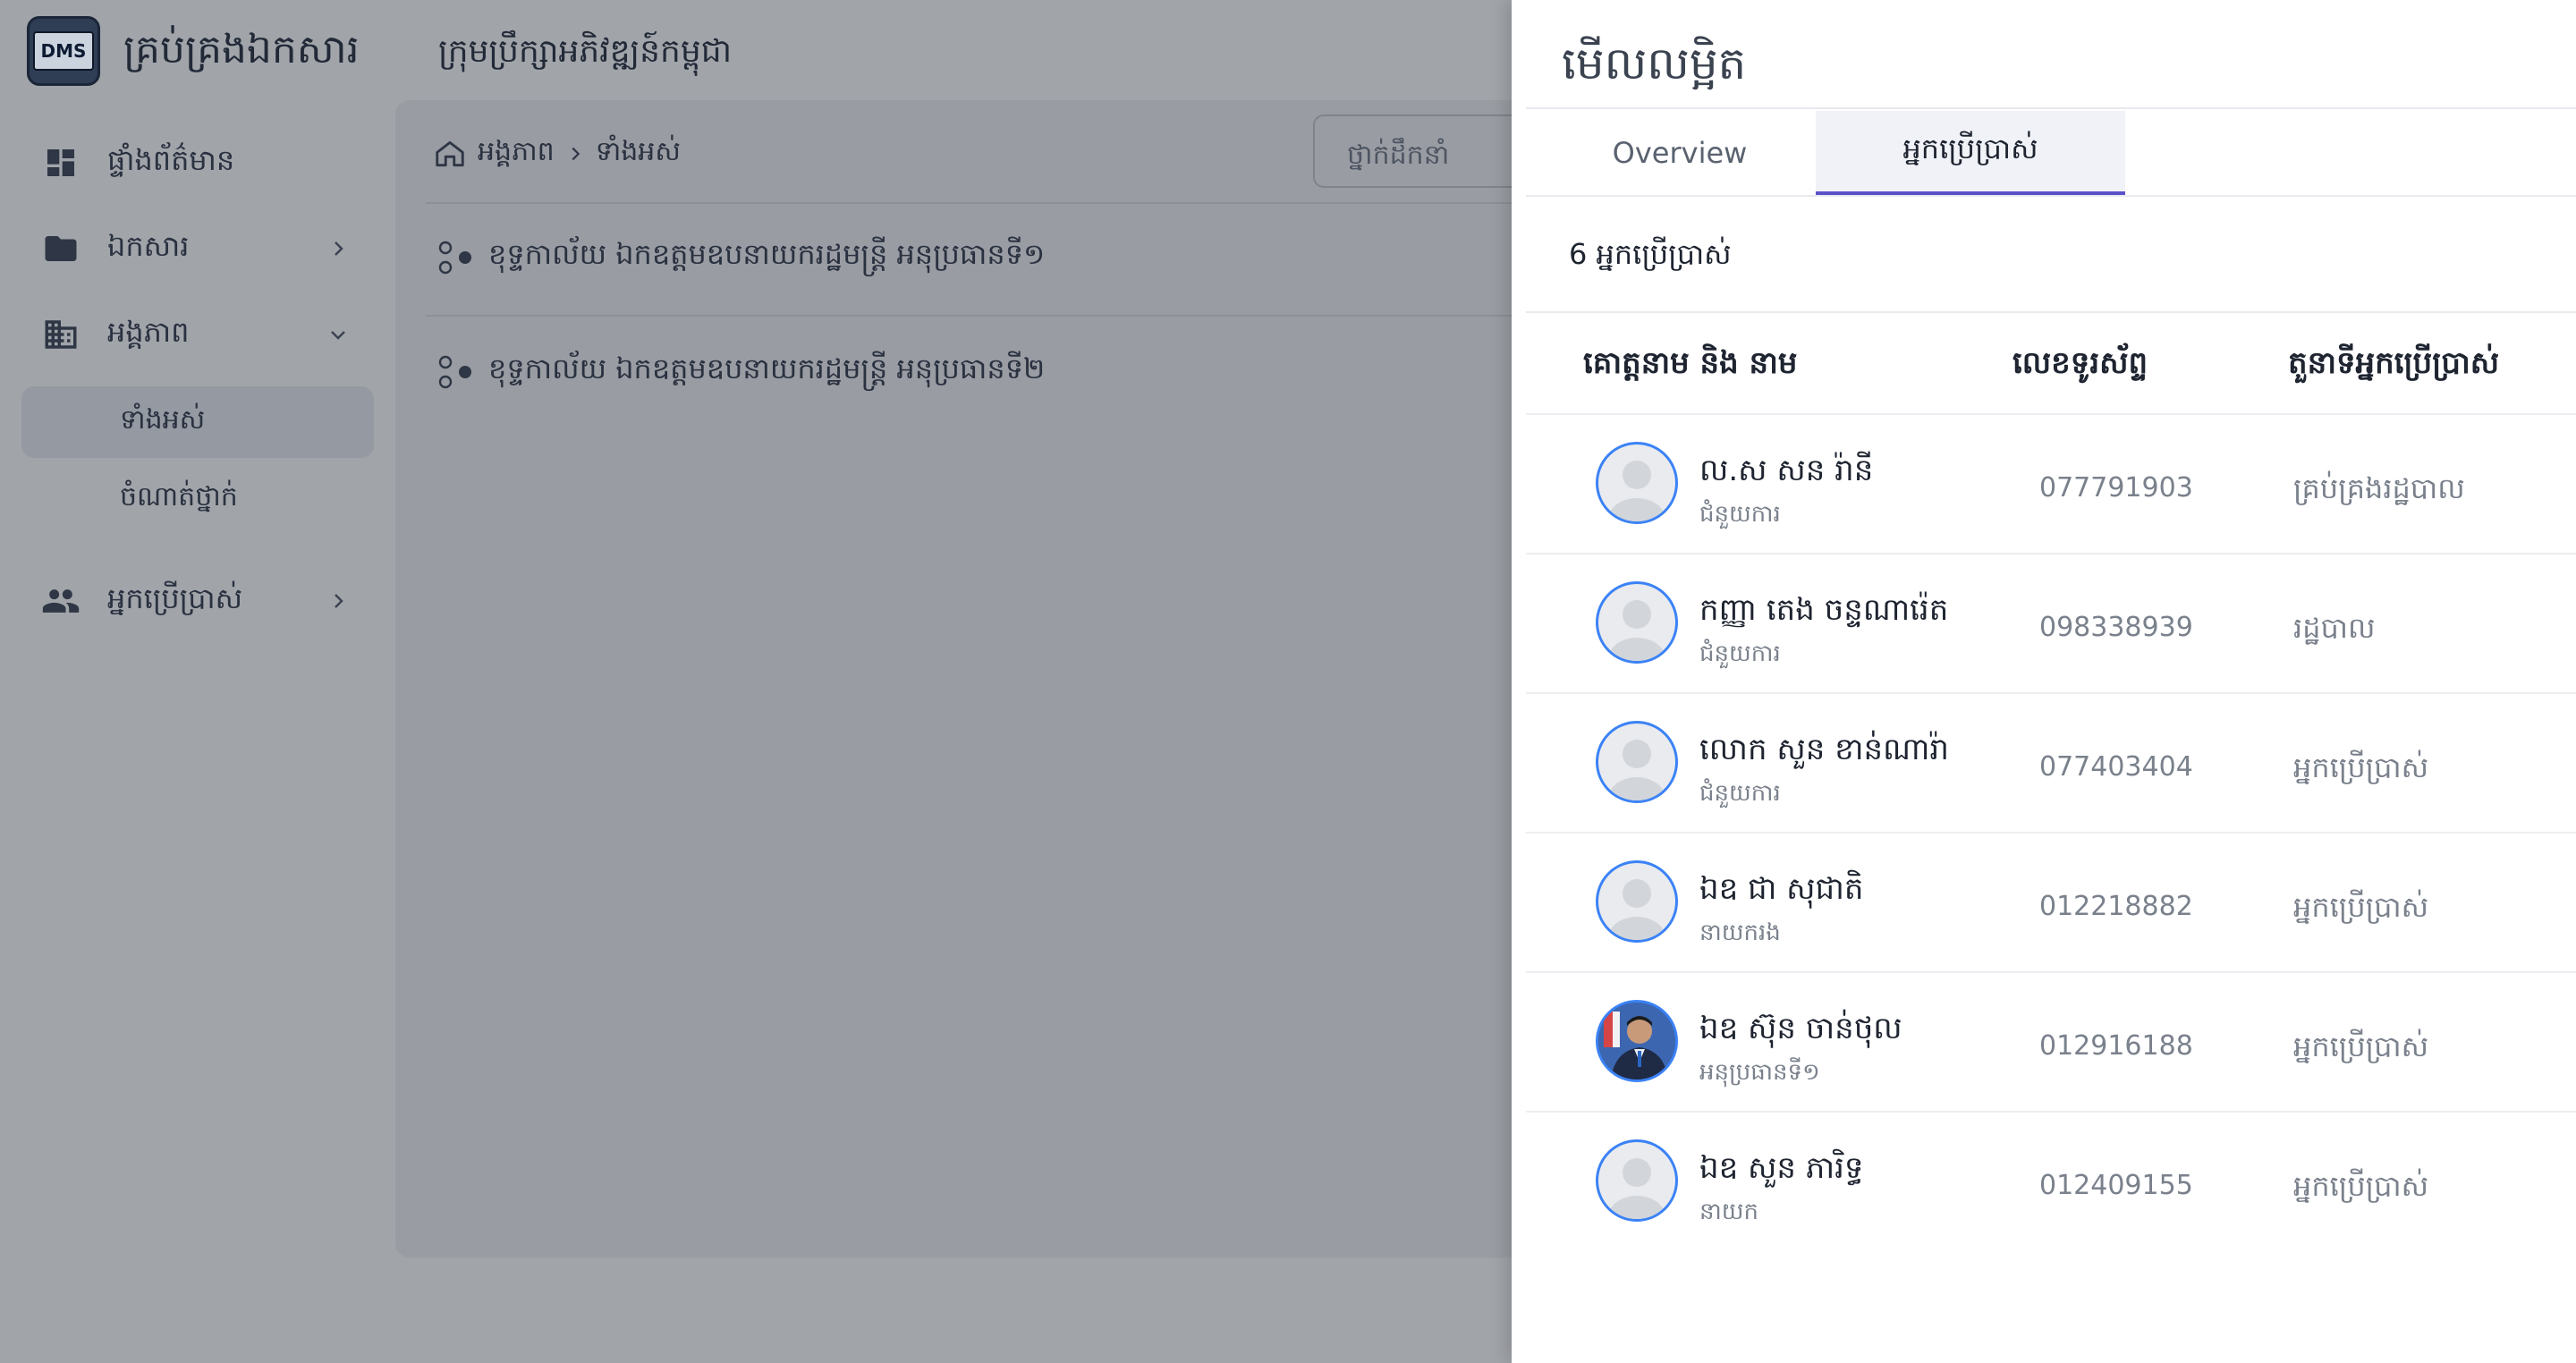  I want to click on app-logo: DMS, so click(63, 51).